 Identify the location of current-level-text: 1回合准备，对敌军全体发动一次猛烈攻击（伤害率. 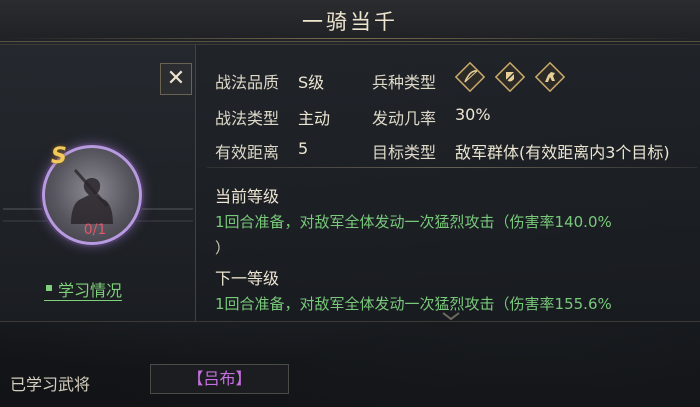
(385, 222).